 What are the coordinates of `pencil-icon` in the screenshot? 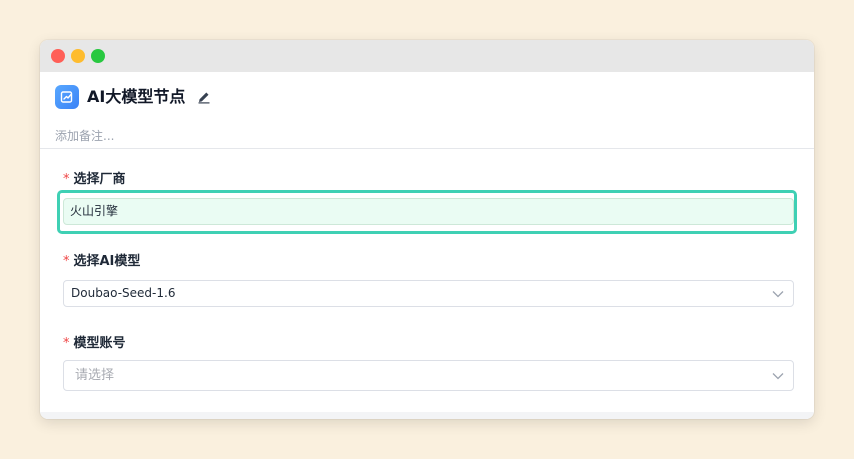 It's located at (204, 97).